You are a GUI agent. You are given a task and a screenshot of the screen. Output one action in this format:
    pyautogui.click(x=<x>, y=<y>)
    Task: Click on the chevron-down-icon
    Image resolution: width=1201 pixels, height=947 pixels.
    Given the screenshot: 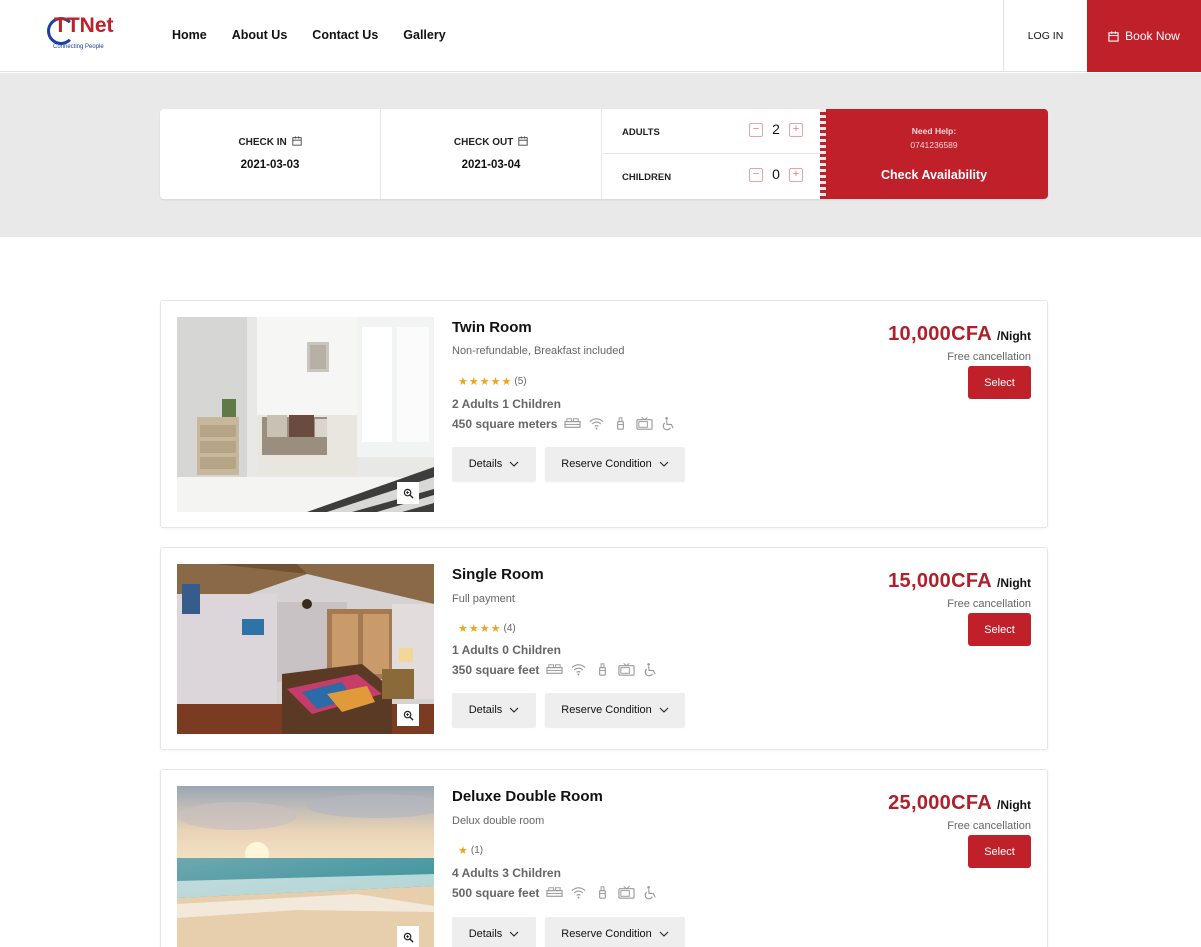 What is the action you would take?
    pyautogui.click(x=664, y=934)
    